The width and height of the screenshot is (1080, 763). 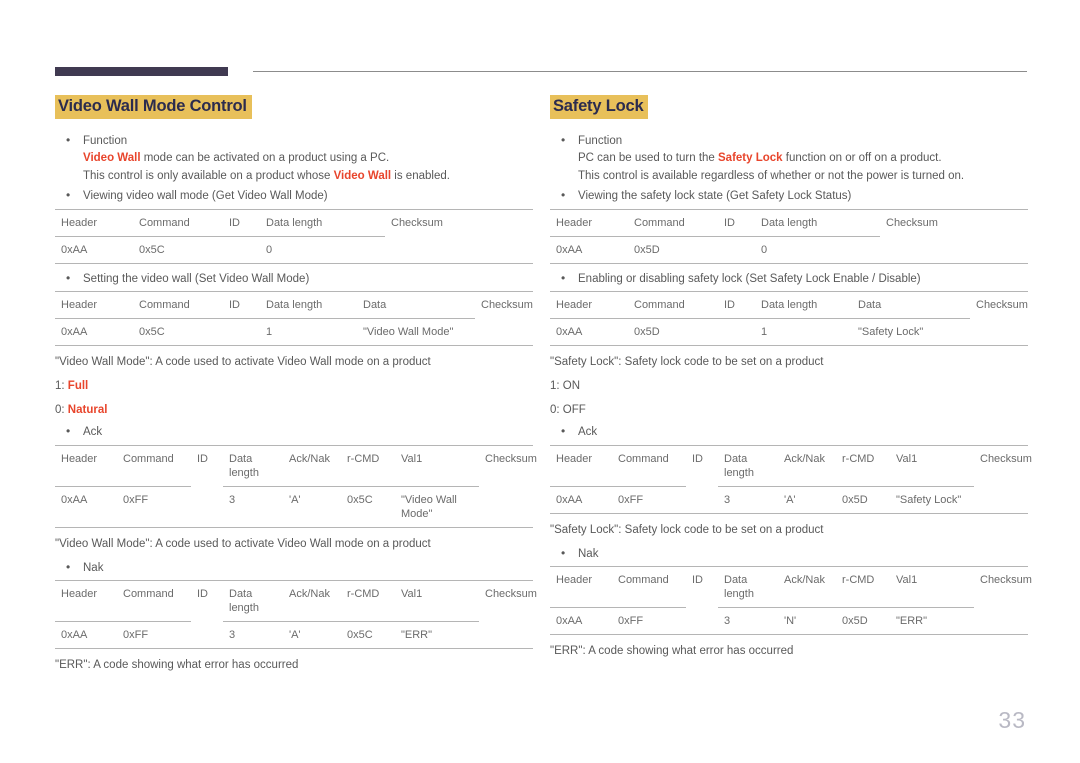 I want to click on bullet-ack-left: Ack, so click(x=294, y=432).